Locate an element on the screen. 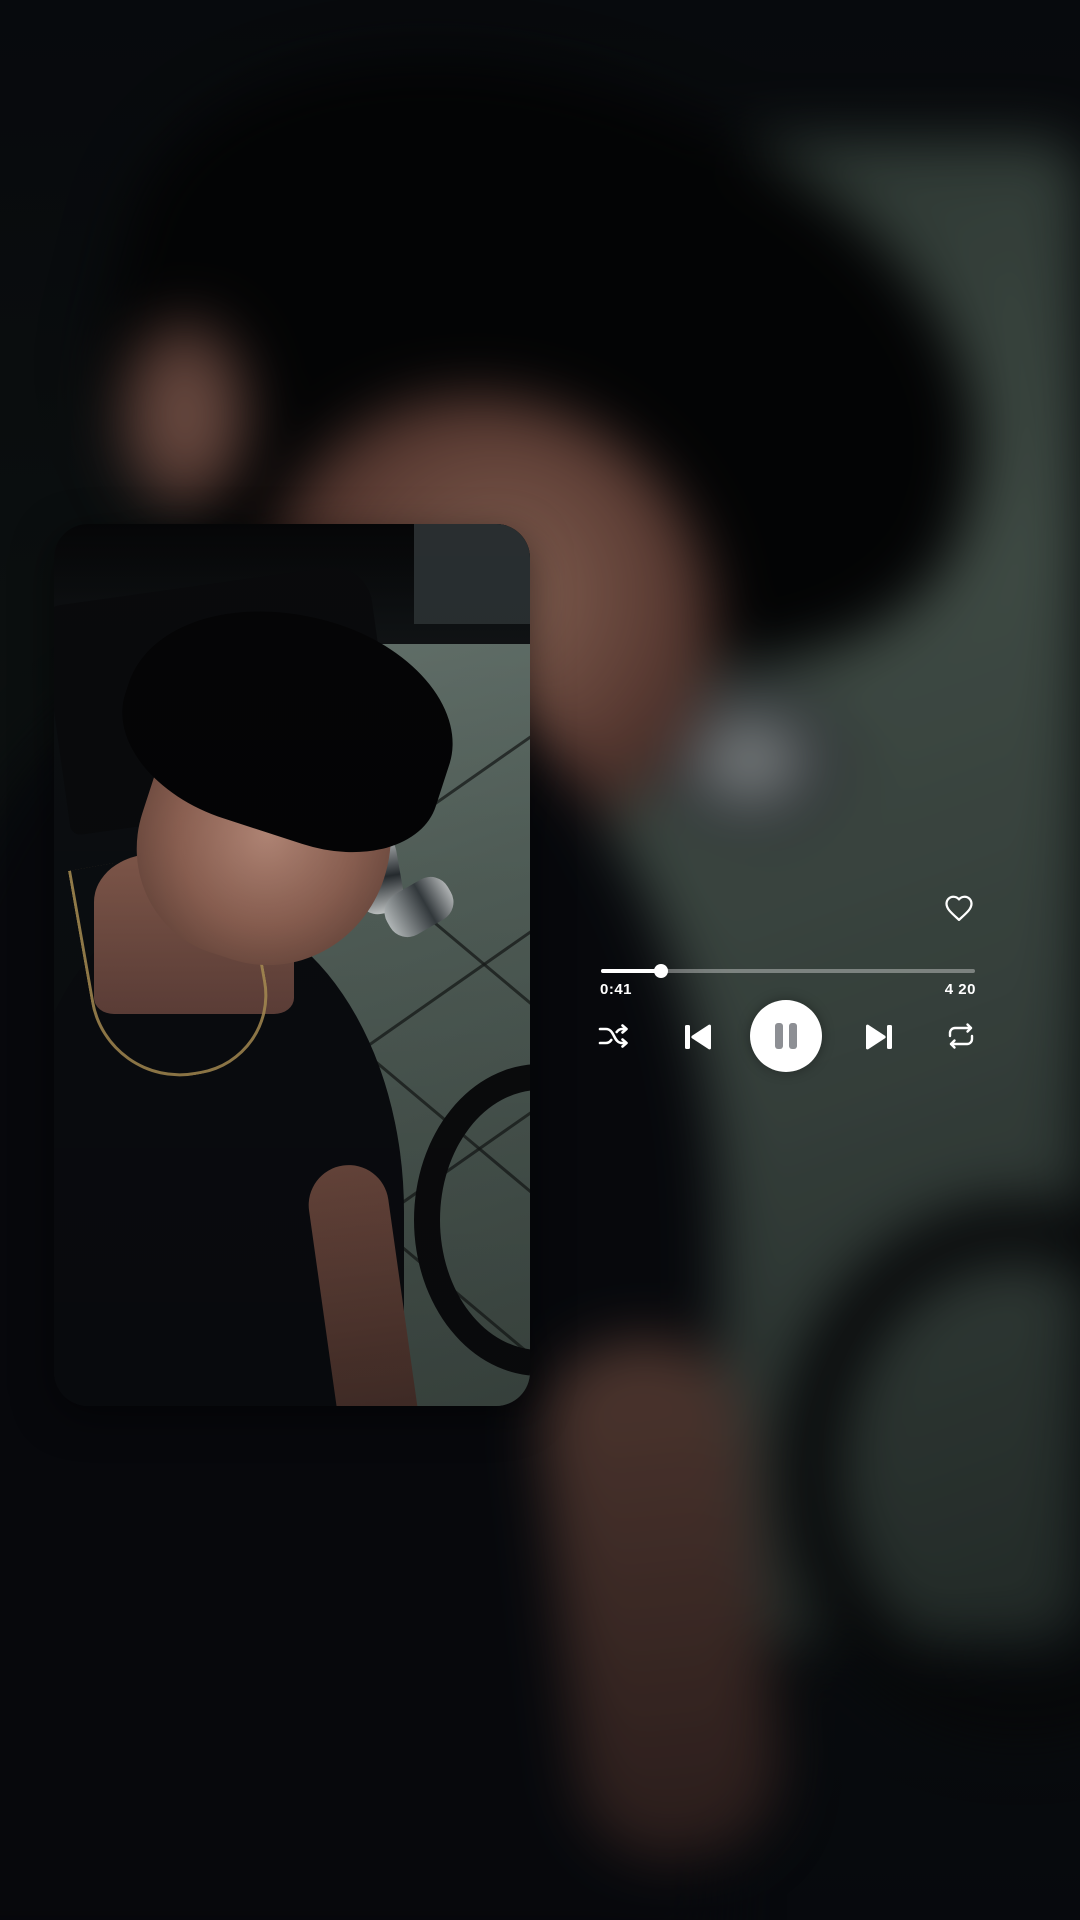  total-time: 4 20 is located at coordinates (960, 989).